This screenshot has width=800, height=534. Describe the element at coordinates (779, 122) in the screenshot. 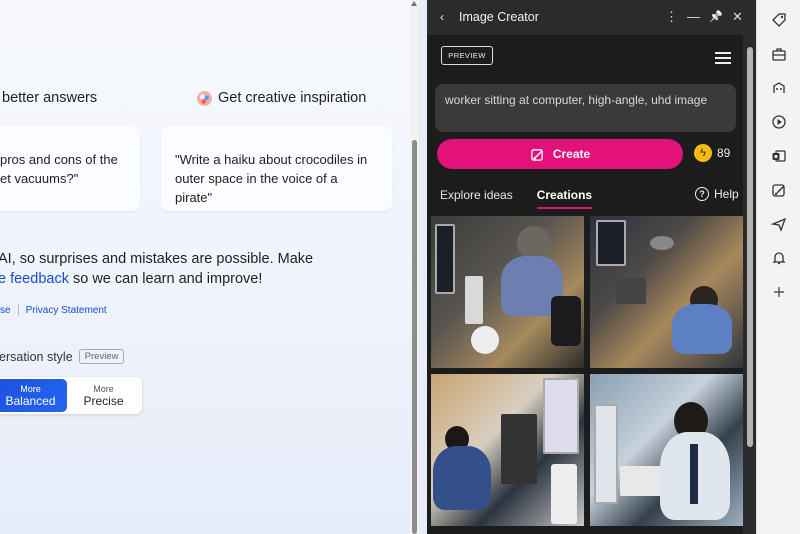

I see `play-icon` at that location.